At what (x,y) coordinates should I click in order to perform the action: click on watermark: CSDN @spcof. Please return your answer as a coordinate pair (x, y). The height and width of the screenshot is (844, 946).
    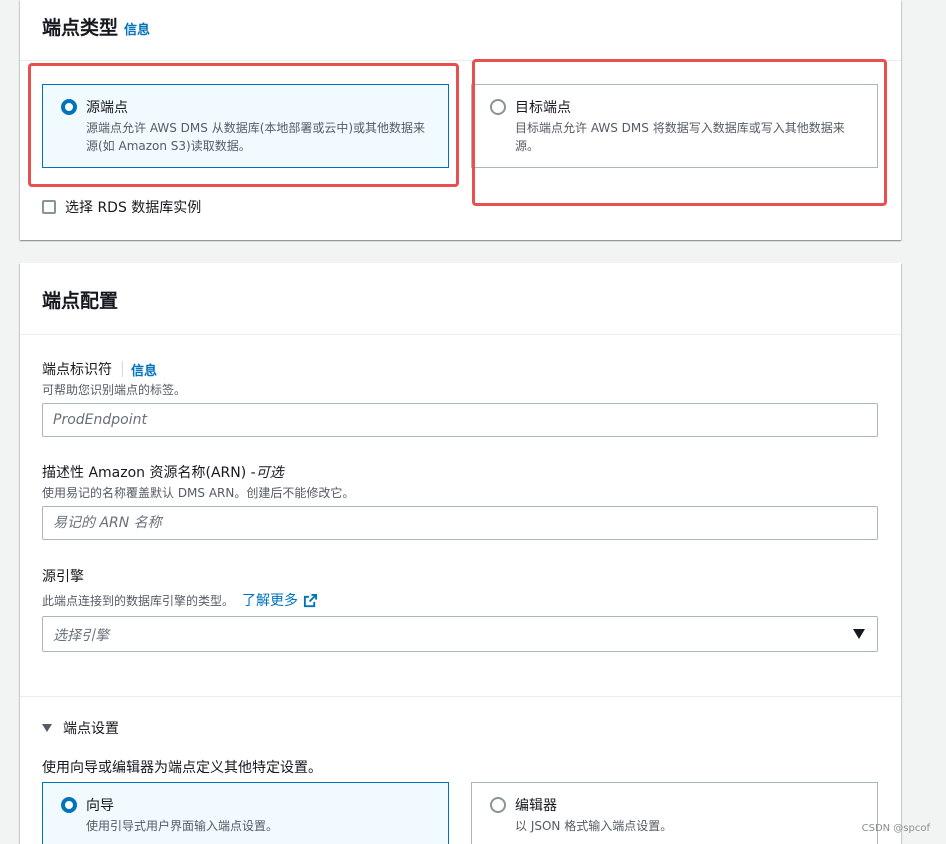
    Looking at the image, I should click on (895, 828).